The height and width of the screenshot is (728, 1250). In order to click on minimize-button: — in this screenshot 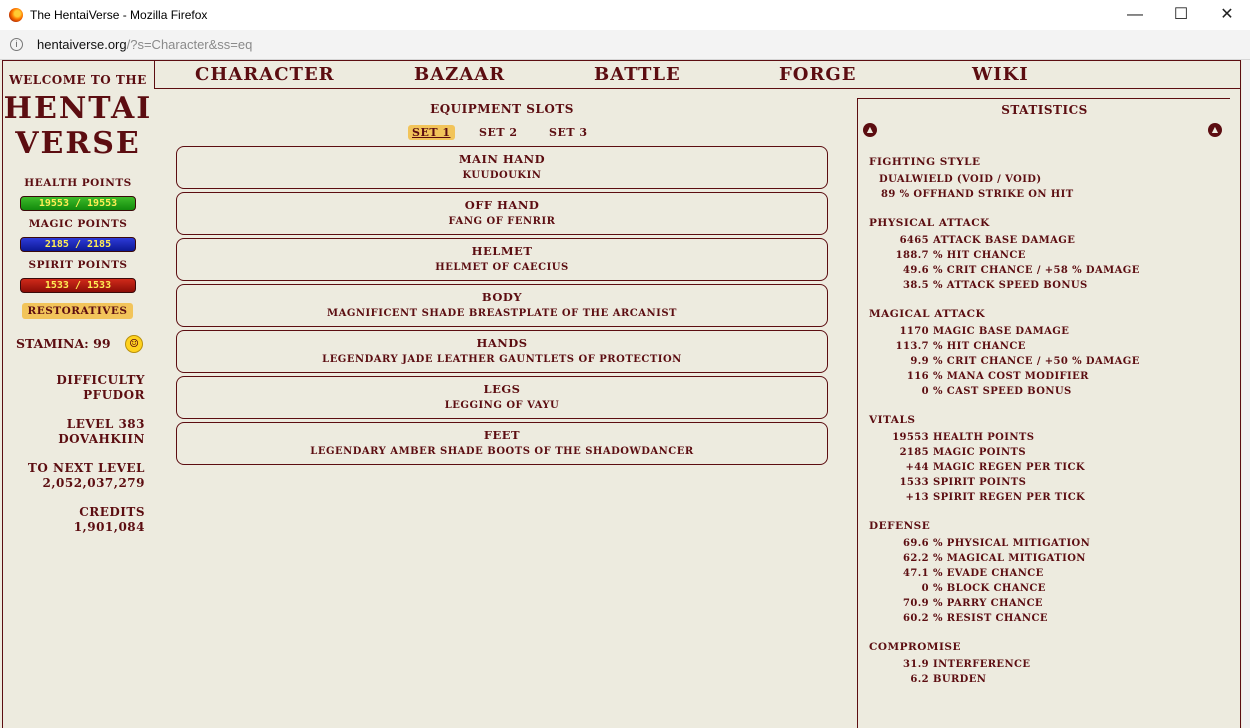, I will do `click(1135, 15)`.